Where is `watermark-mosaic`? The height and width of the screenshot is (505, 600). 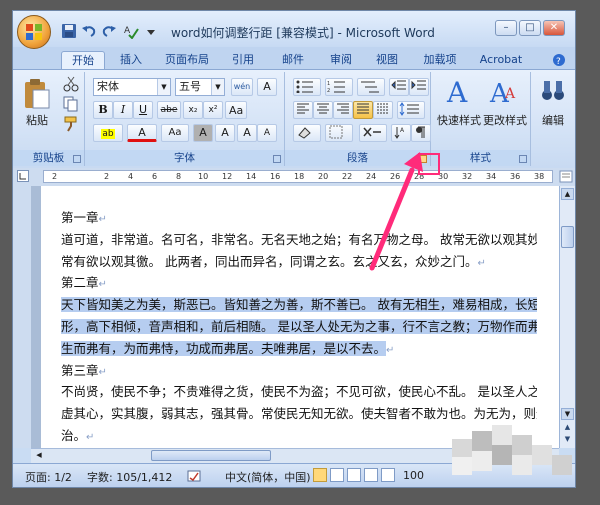
watermark-mosaic is located at coordinates (512, 450).